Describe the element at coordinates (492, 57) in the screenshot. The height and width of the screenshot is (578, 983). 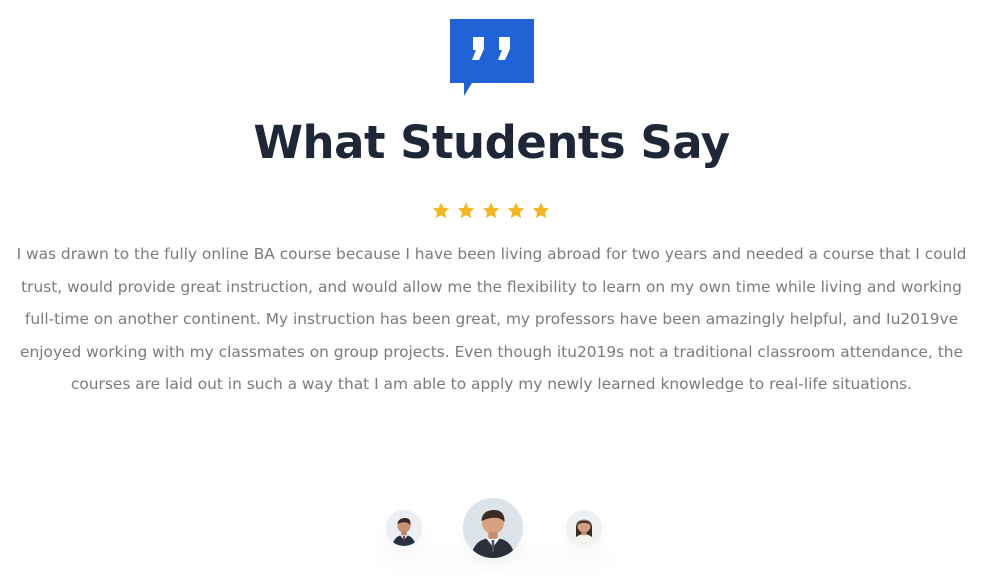
I see `quote-speech-bubble-icon` at that location.